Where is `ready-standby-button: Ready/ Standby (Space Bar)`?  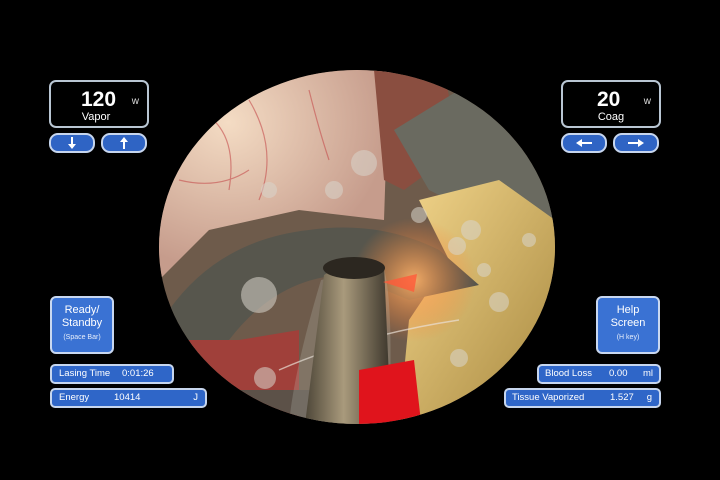 ready-standby-button: Ready/ Standby (Space Bar) is located at coordinates (82, 325).